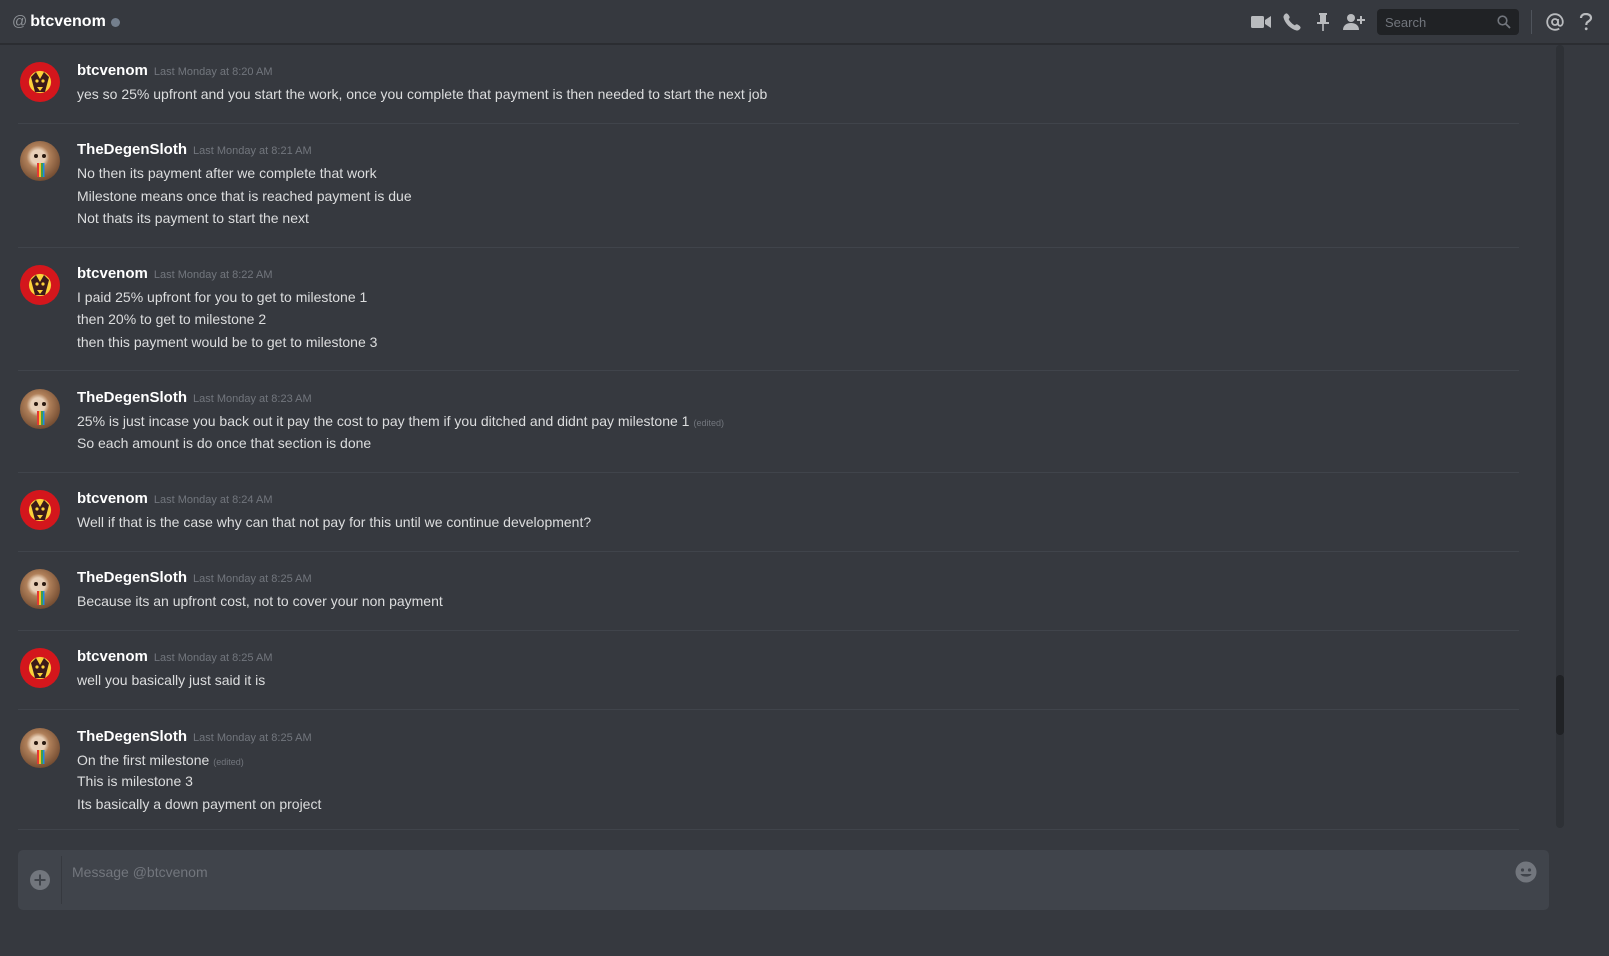 The image size is (1609, 956). What do you see at coordinates (1555, 22) in the screenshot?
I see `mention-icon` at bounding box center [1555, 22].